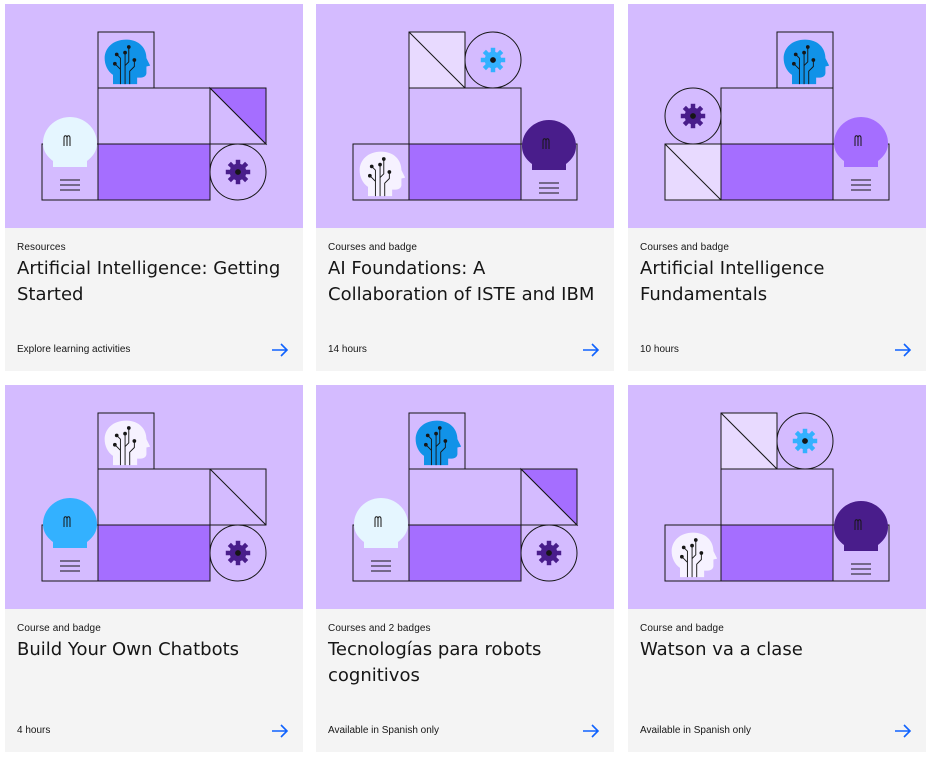 The image size is (931, 760). I want to click on card-footer-text: 10 hours, so click(659, 349).